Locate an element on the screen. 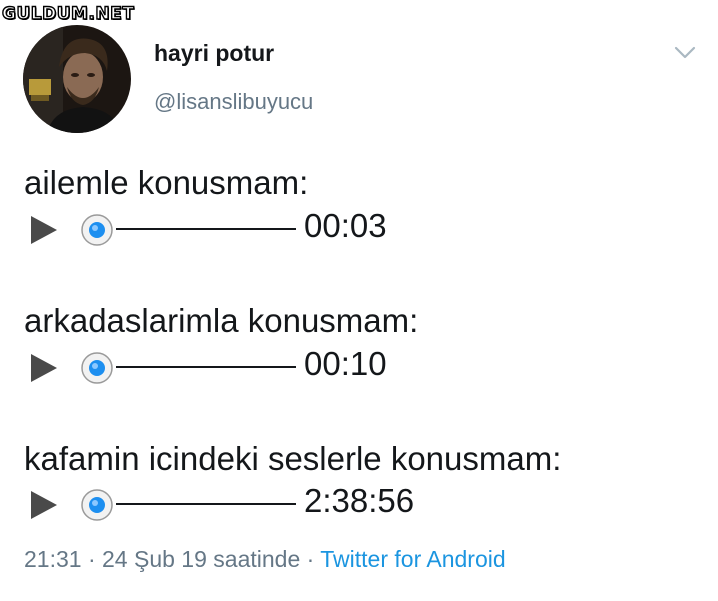  tweet-text-line: ailemle konusmam: is located at coordinates (166, 182).